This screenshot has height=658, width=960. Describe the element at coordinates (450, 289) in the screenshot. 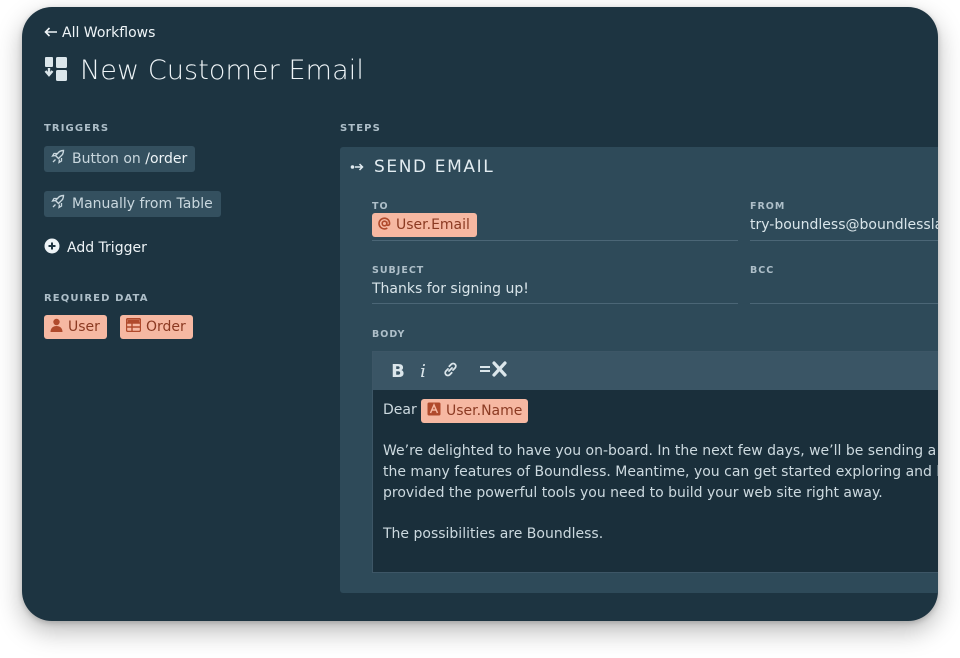

I see `subject-field: Thanks for signing up!` at that location.